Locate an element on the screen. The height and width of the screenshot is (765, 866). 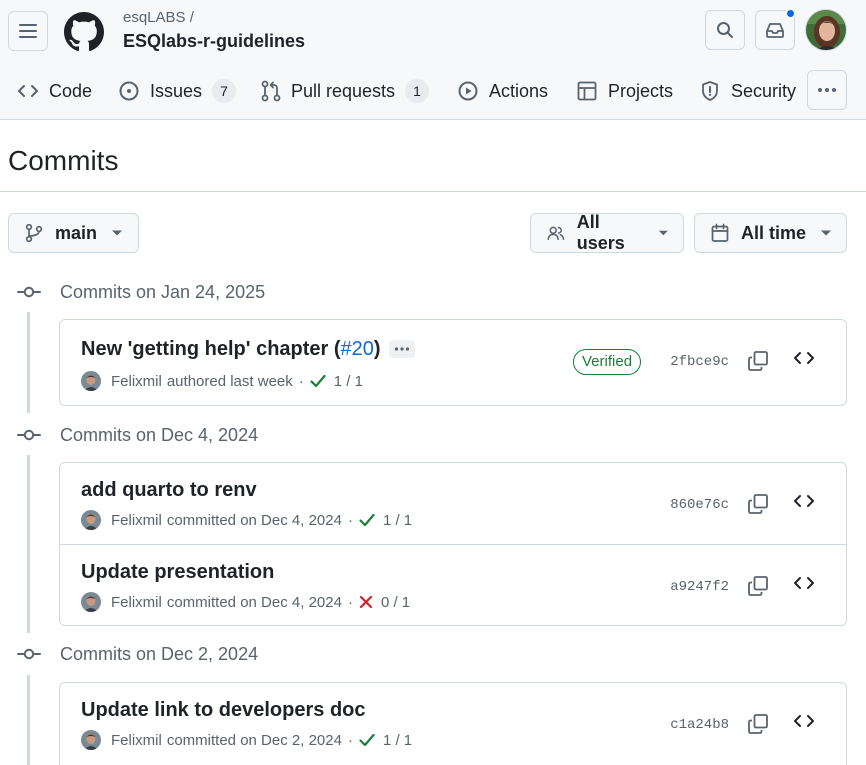
calendar-icon is located at coordinates (720, 232).